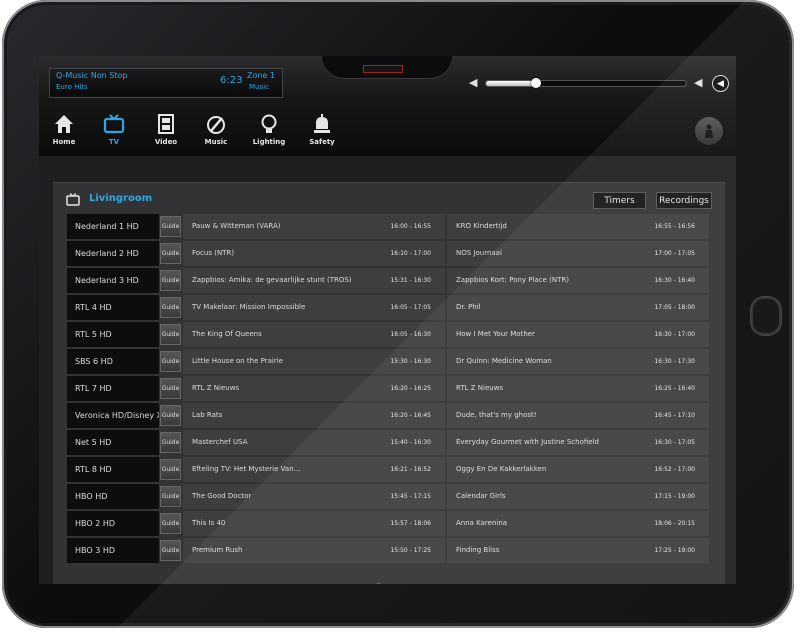 This screenshot has width=800, height=632. What do you see at coordinates (236, 226) in the screenshot?
I see `current-program-title: Pauw & Witteman (VARA)` at bounding box center [236, 226].